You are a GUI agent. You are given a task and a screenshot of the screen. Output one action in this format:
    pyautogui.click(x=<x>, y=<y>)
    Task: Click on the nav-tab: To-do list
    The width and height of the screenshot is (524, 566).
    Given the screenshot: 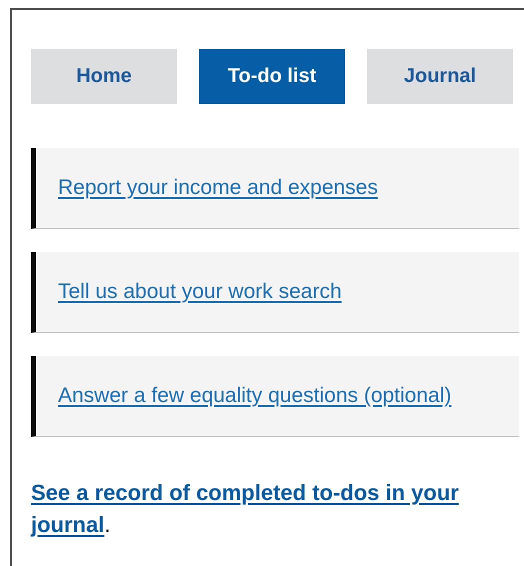 What is the action you would take?
    pyautogui.click(x=272, y=76)
    